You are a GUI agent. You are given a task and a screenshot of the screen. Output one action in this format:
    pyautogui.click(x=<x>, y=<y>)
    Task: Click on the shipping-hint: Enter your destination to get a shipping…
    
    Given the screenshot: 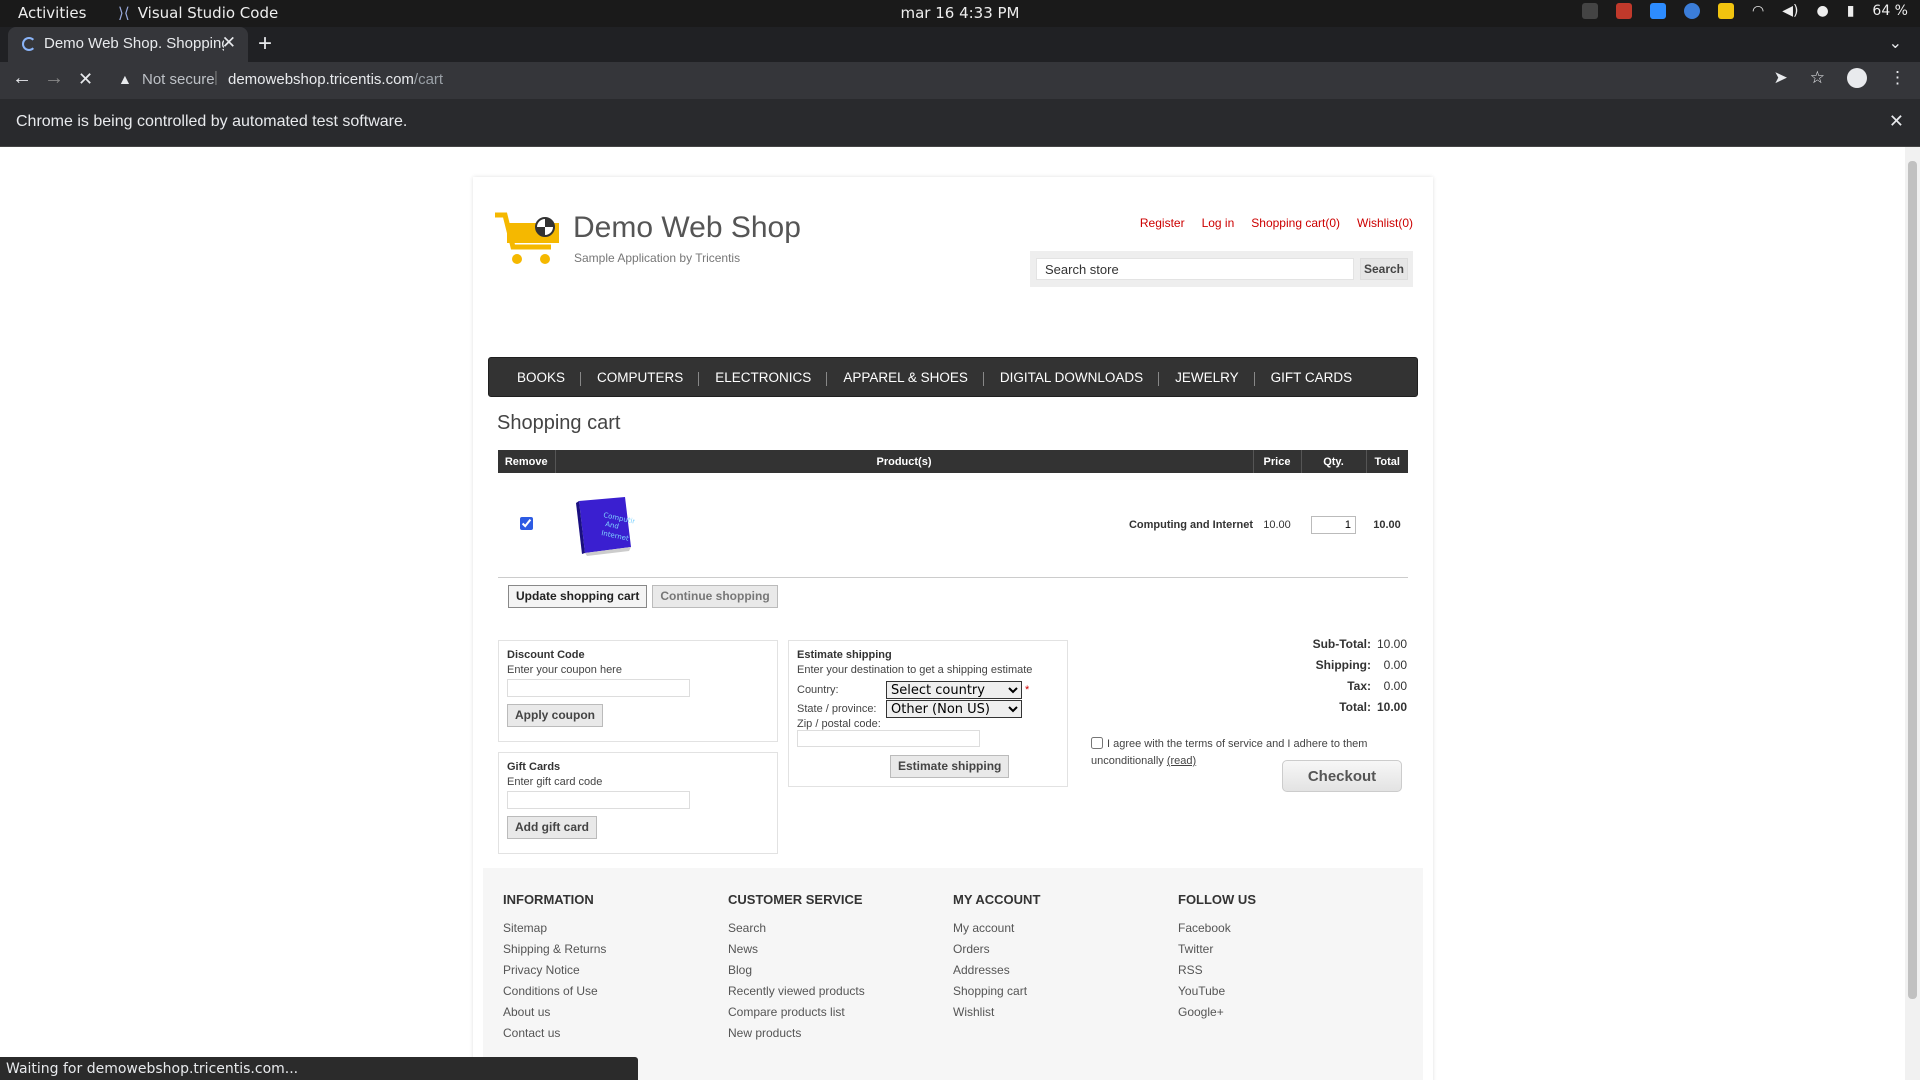 What is the action you would take?
    pyautogui.click(x=915, y=670)
    